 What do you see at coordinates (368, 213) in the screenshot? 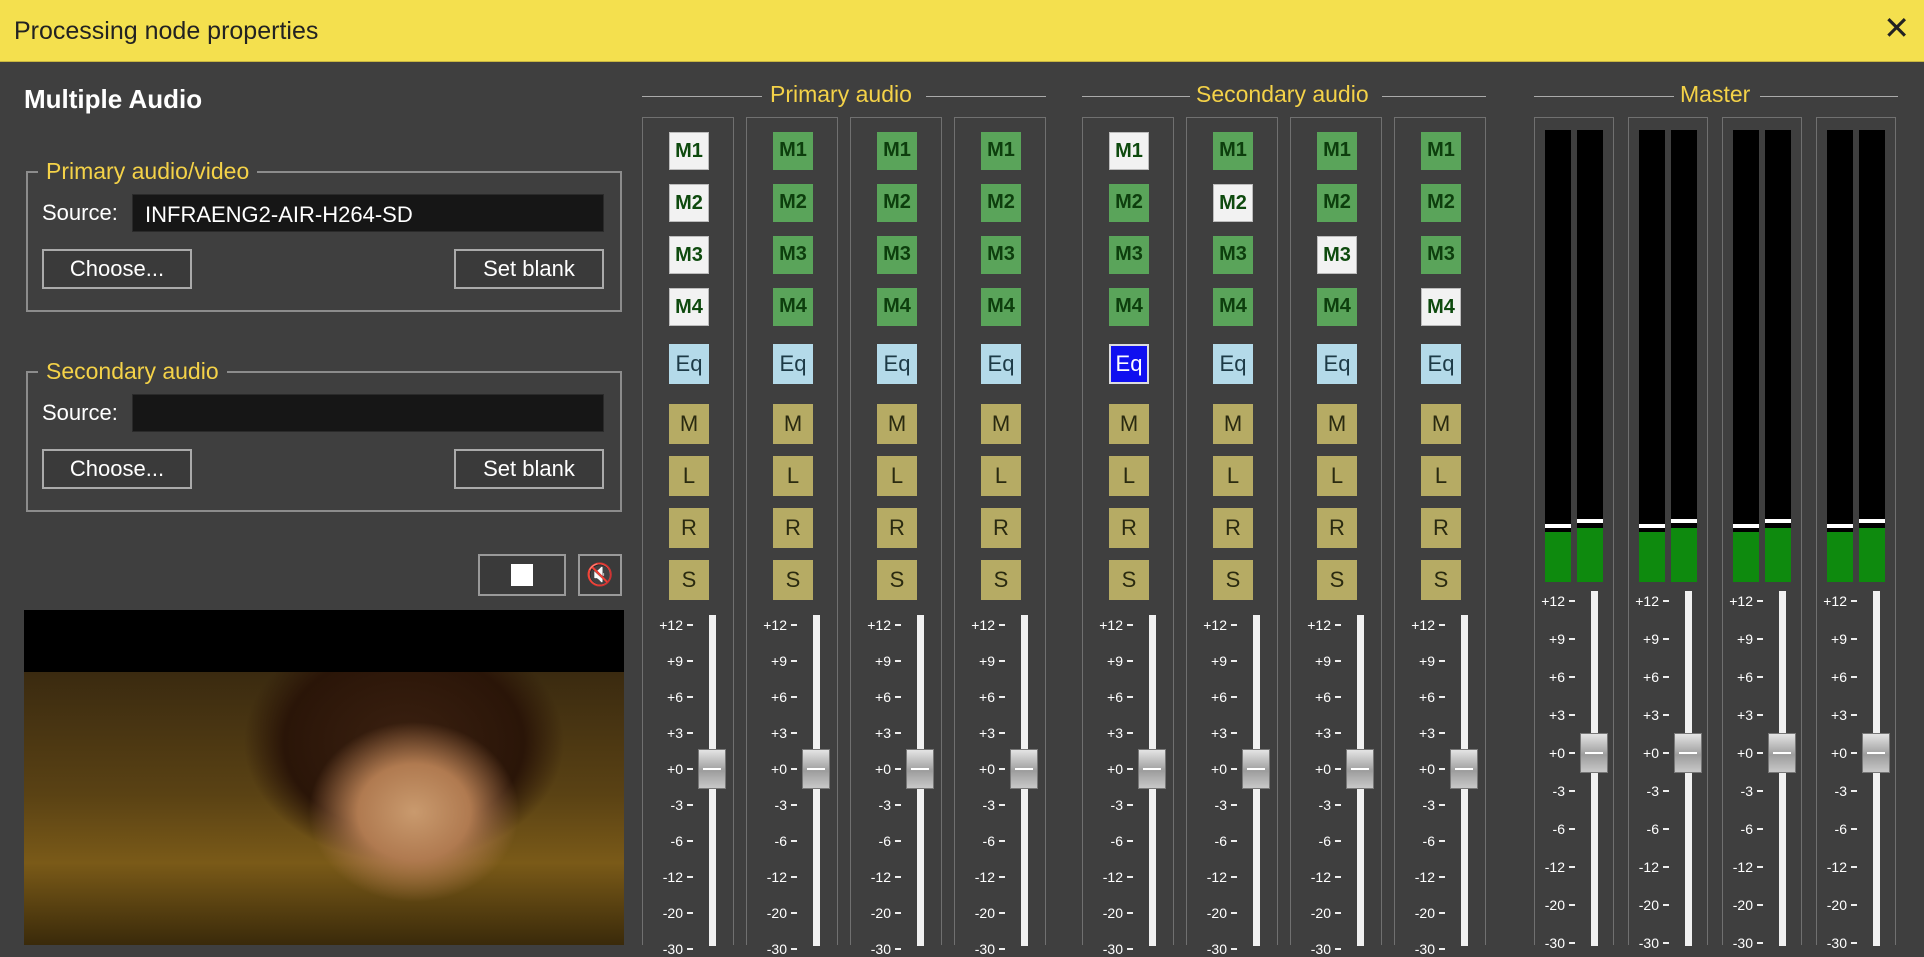
I see `primary-source-field: INFRAENG2-AIR-H264-SD` at bounding box center [368, 213].